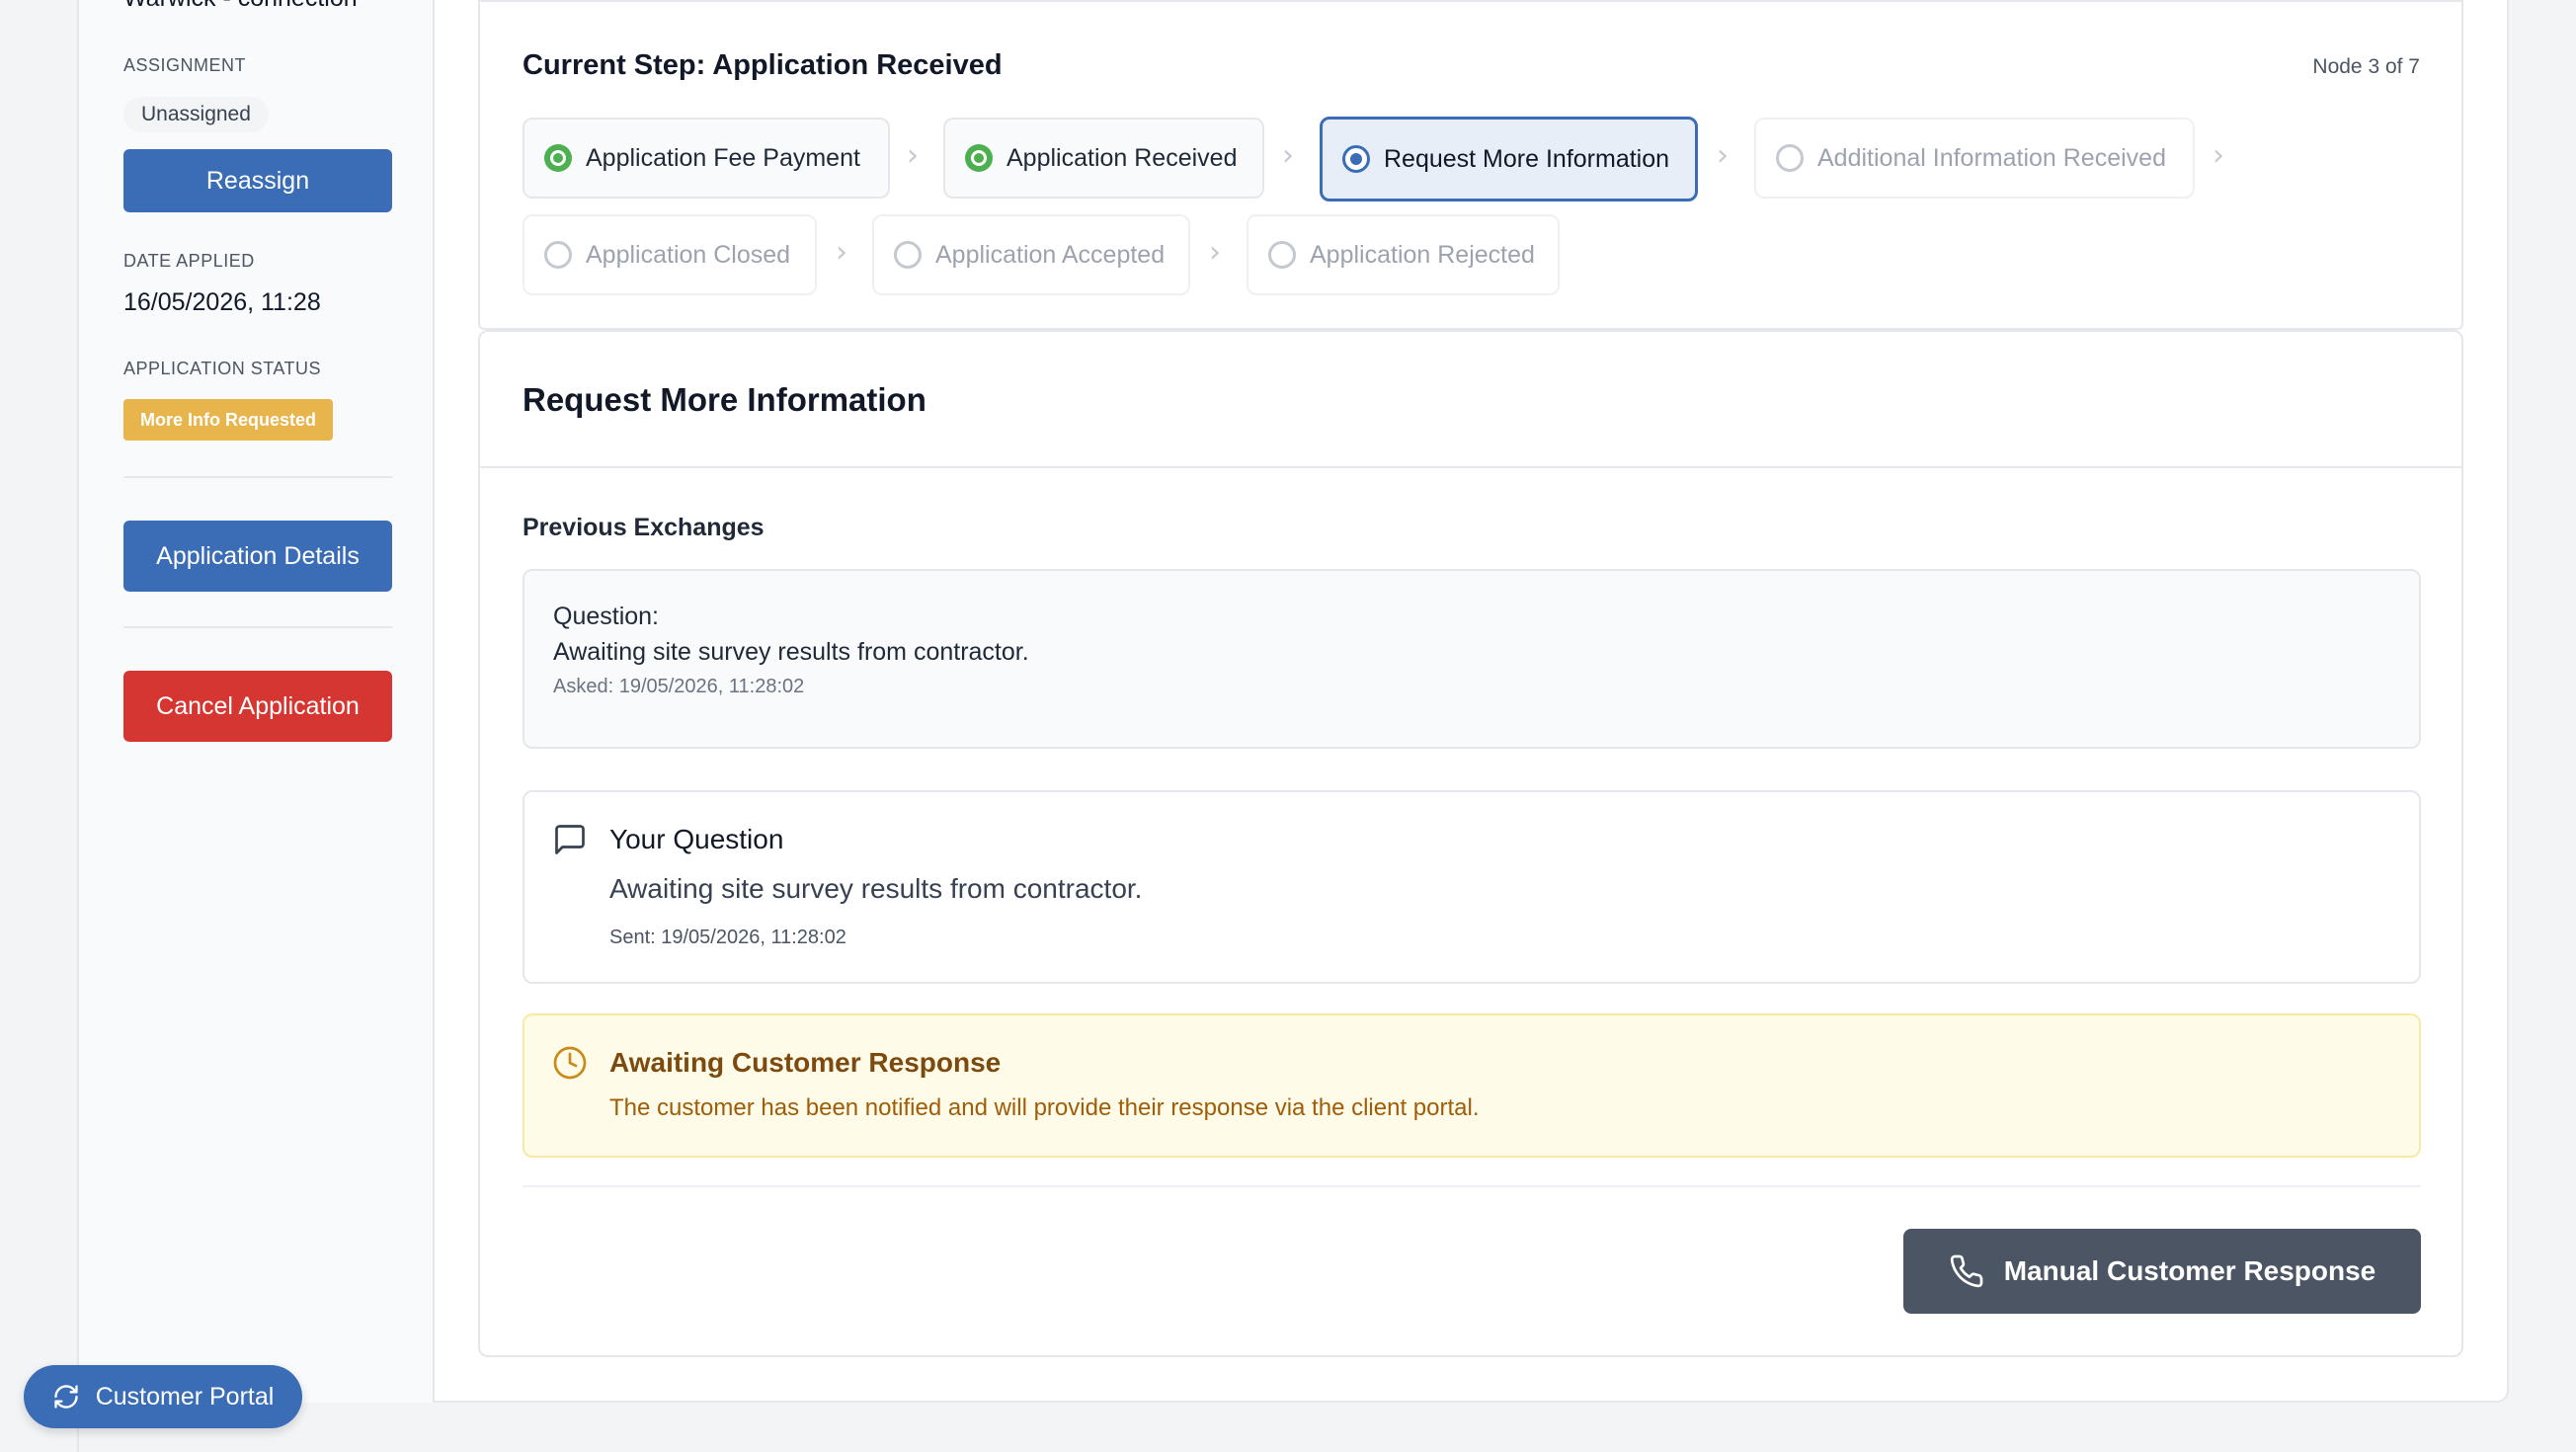 This screenshot has height=1452, width=2576. Describe the element at coordinates (1527, 158) in the screenshot. I see `step-label: Request More Information` at that location.